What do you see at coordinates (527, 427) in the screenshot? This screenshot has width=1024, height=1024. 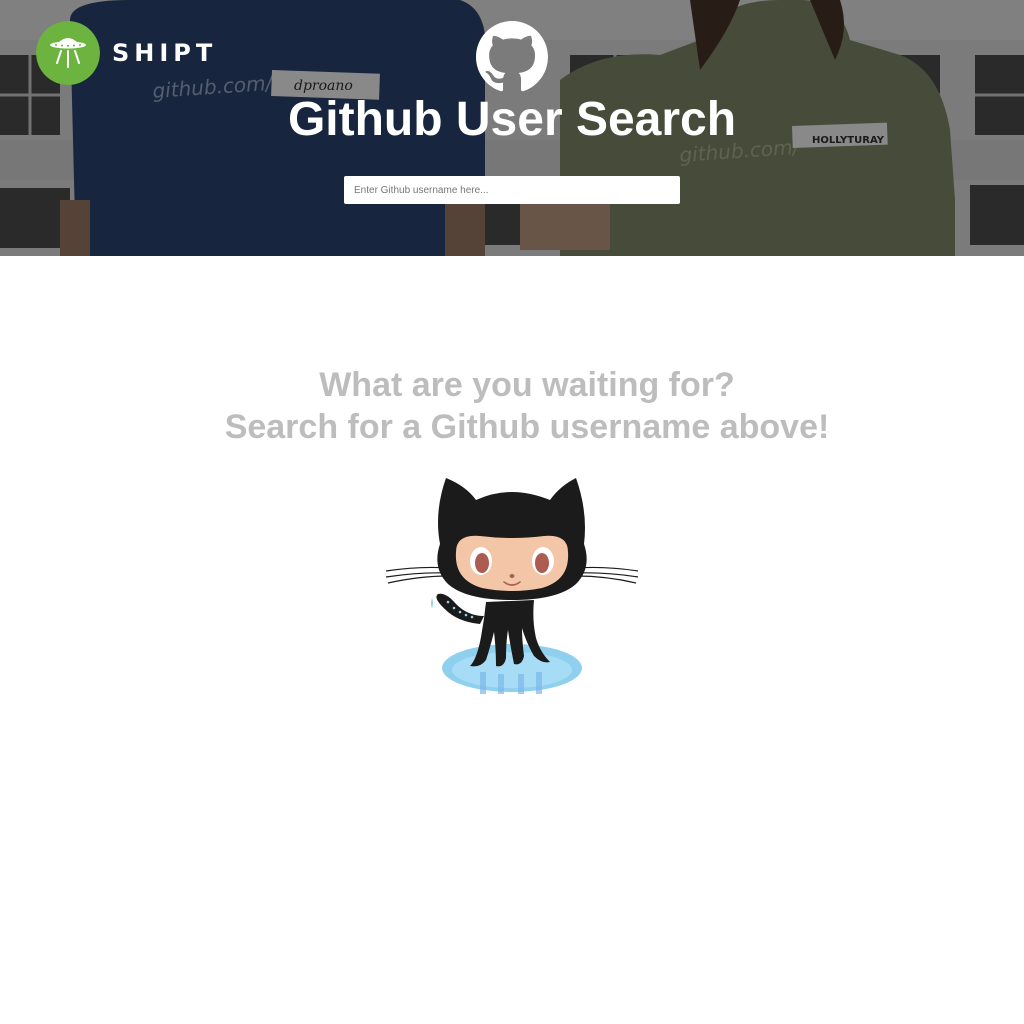 I see `empty-state-line-2: Search for a Github username above!` at bounding box center [527, 427].